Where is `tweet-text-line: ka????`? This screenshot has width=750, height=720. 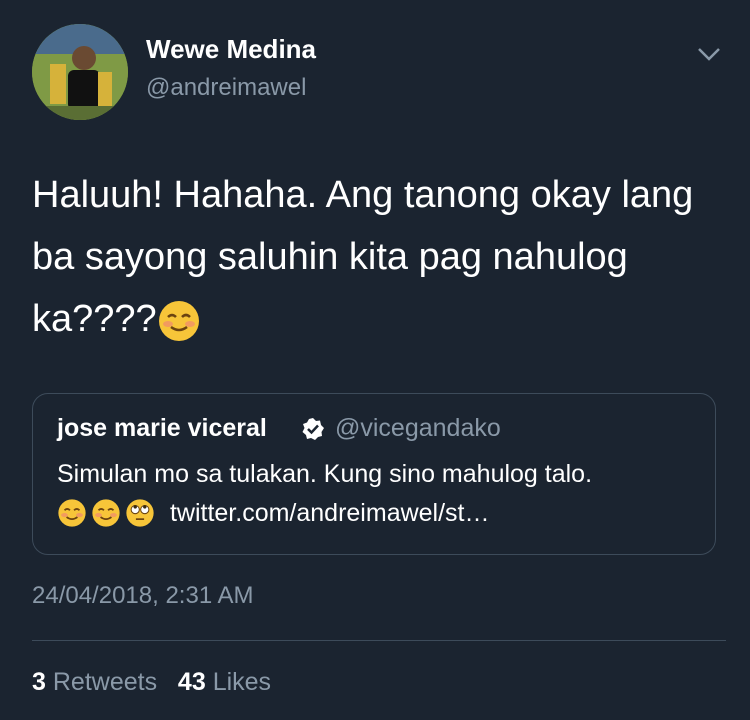
tweet-text-line: ka???? is located at coordinates (377, 319).